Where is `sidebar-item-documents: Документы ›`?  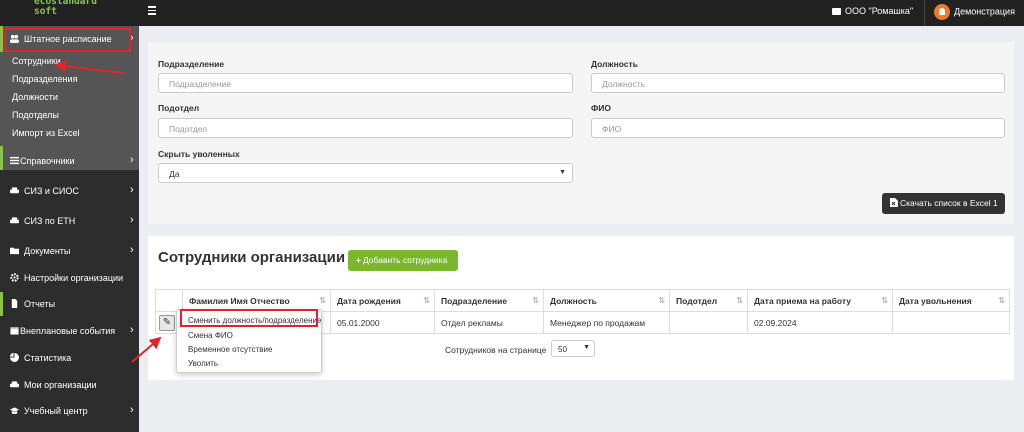 sidebar-item-documents: Документы › is located at coordinates (69, 251).